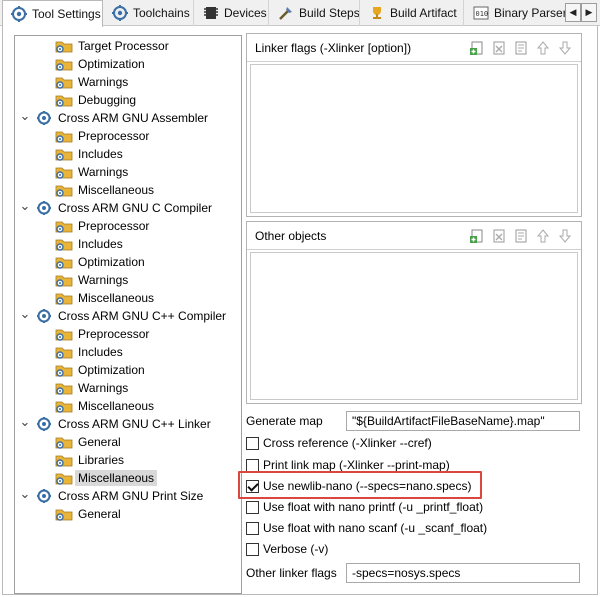 The image size is (600, 597). Describe the element at coordinates (77, 100) in the screenshot. I see `tree-folder-item: Debugging` at that location.